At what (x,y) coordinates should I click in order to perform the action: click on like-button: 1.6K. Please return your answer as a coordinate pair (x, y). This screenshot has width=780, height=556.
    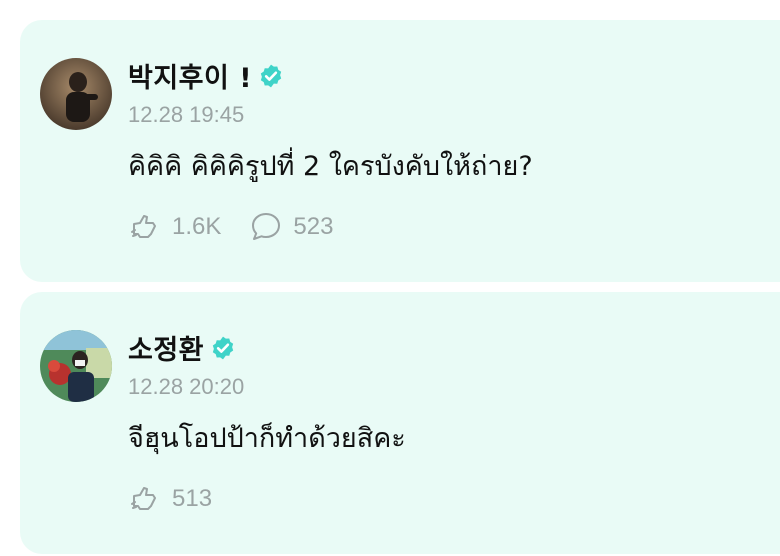
    Looking at the image, I should click on (174, 227).